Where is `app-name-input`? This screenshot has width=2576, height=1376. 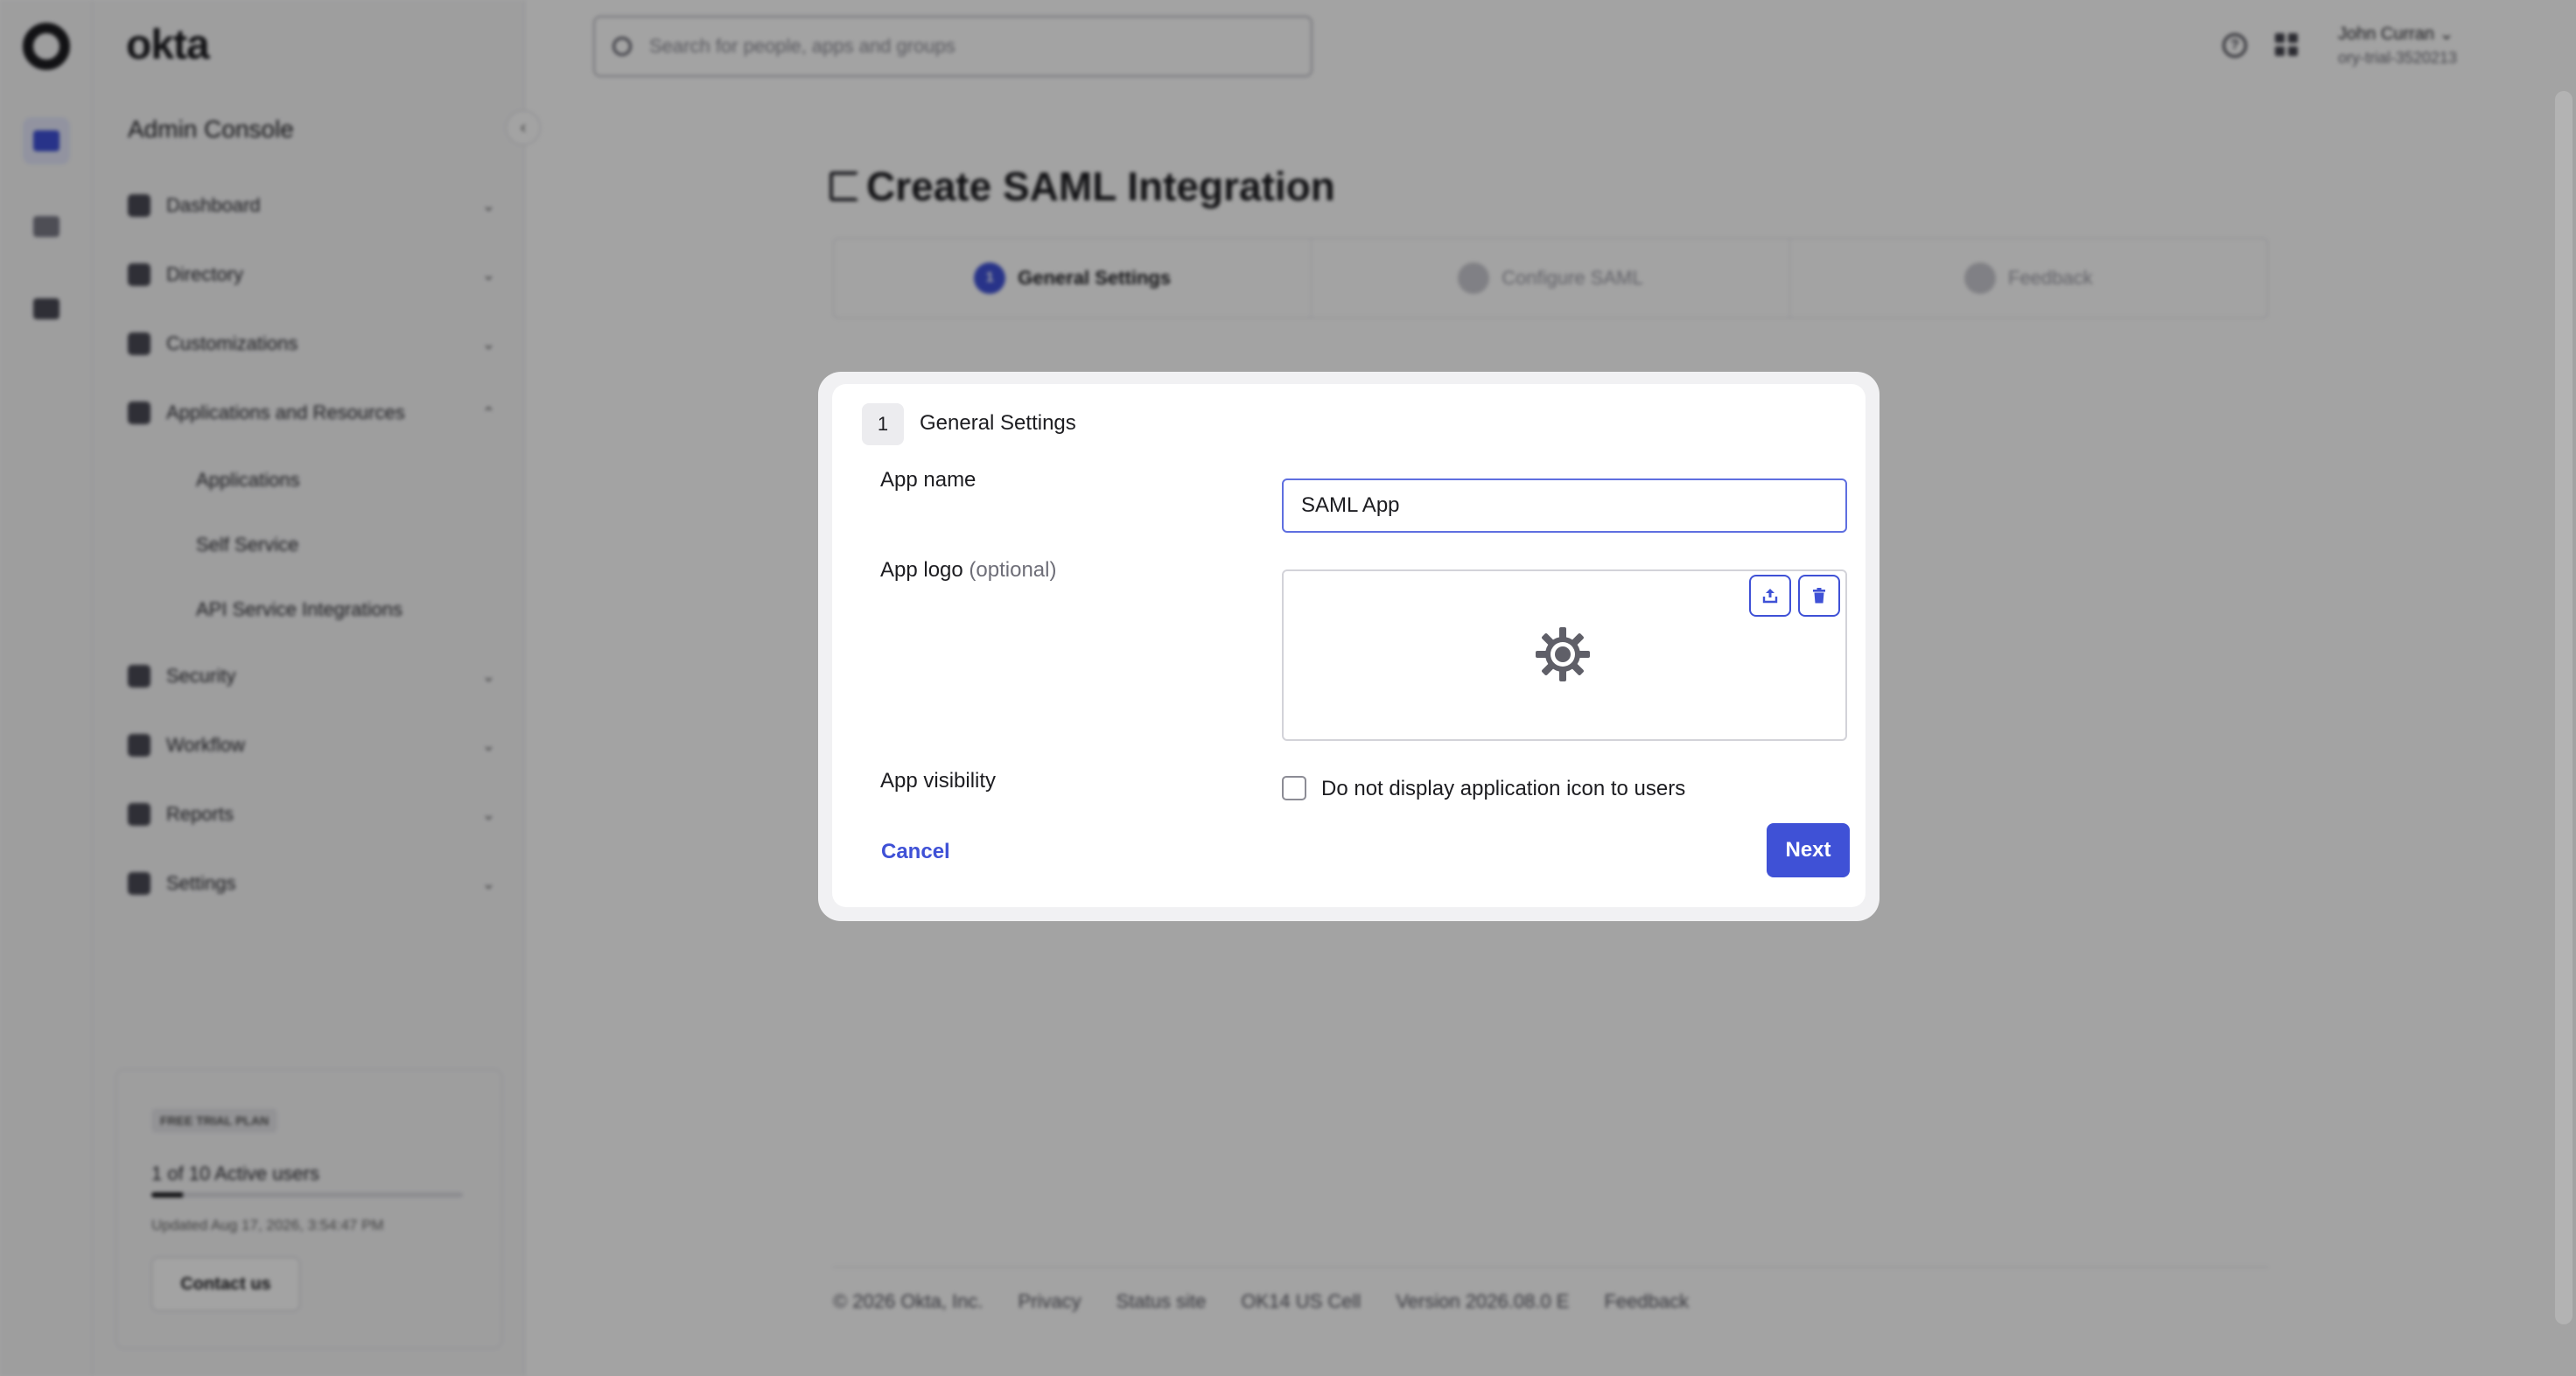 app-name-input is located at coordinates (1564, 505).